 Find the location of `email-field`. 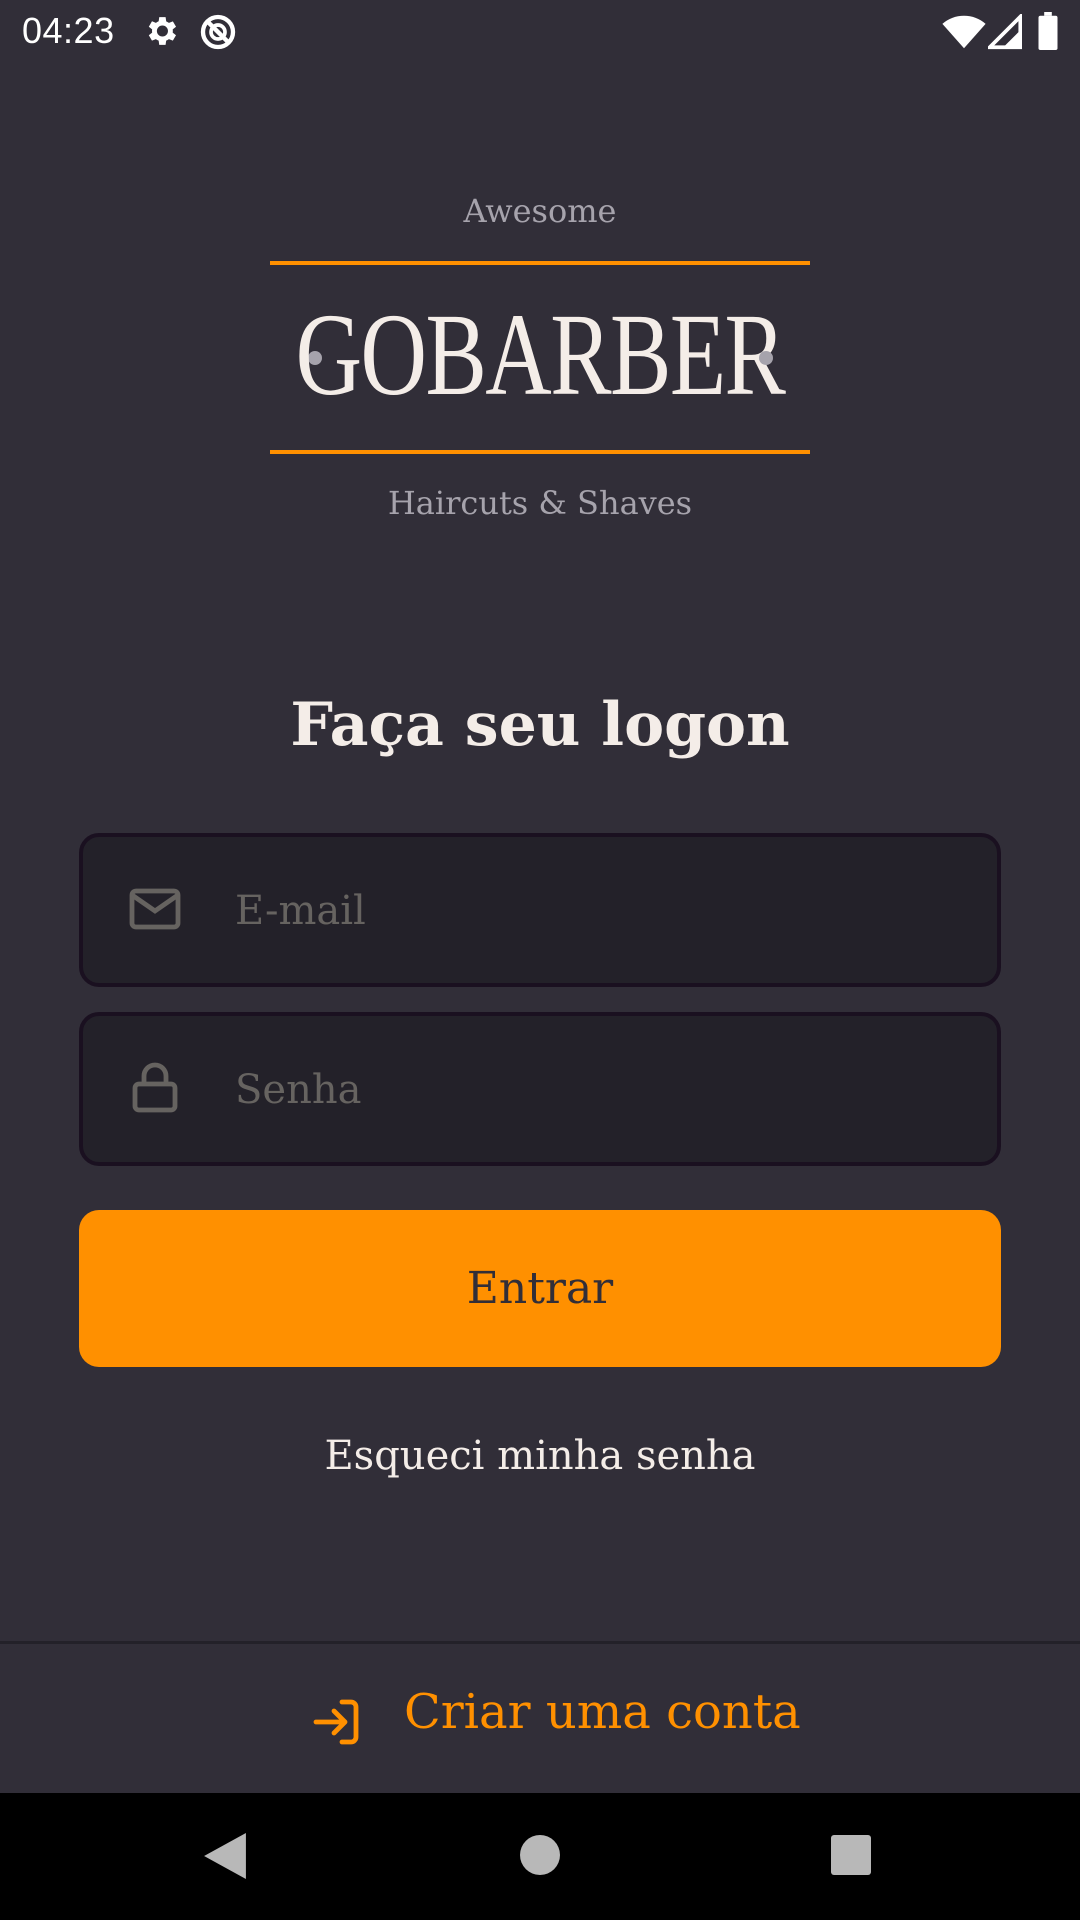

email-field is located at coordinates (540, 910).